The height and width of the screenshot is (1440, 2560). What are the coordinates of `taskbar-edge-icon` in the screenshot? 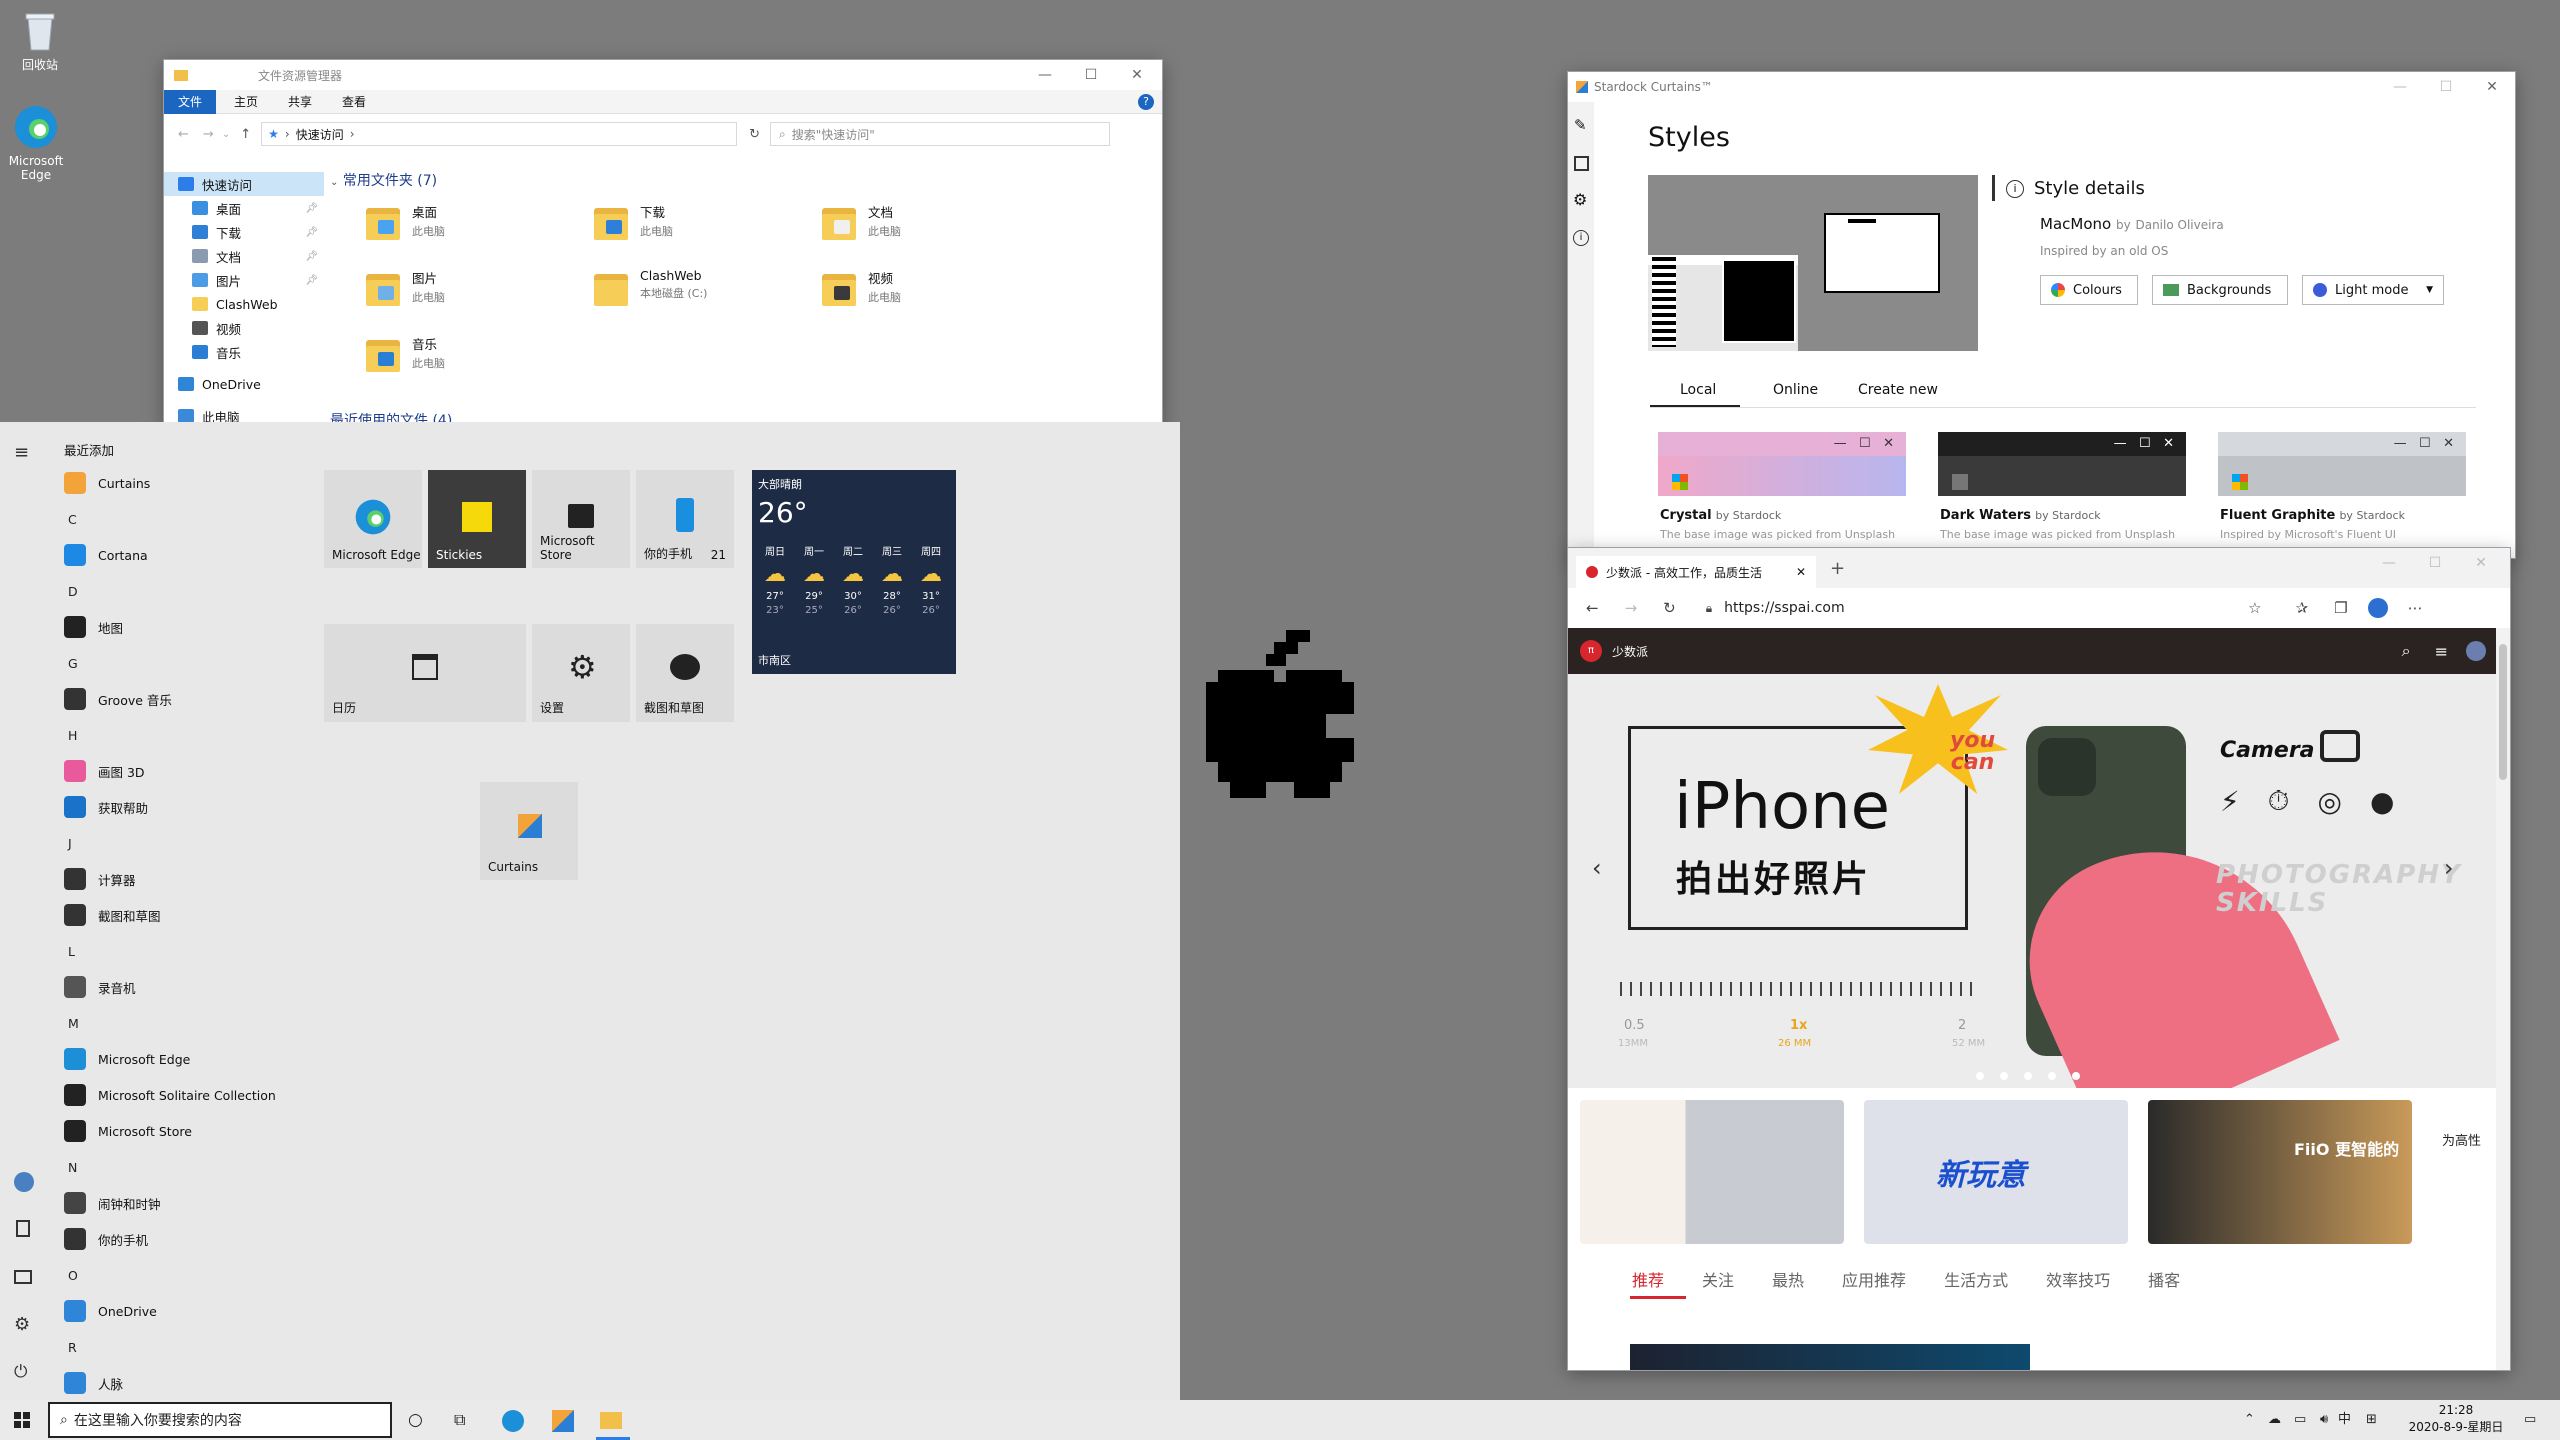 It's located at (515, 1420).